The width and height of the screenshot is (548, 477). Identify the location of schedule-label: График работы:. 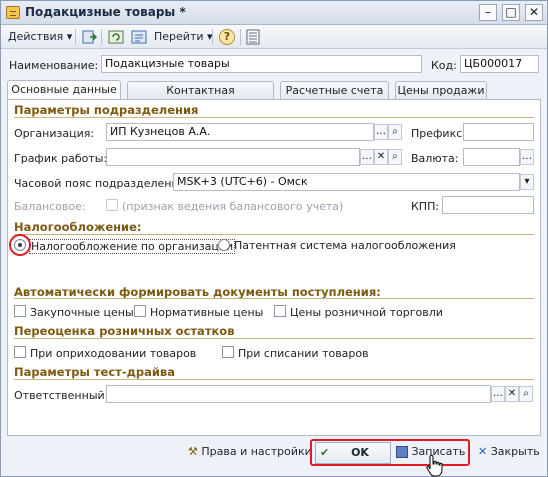
(61, 158).